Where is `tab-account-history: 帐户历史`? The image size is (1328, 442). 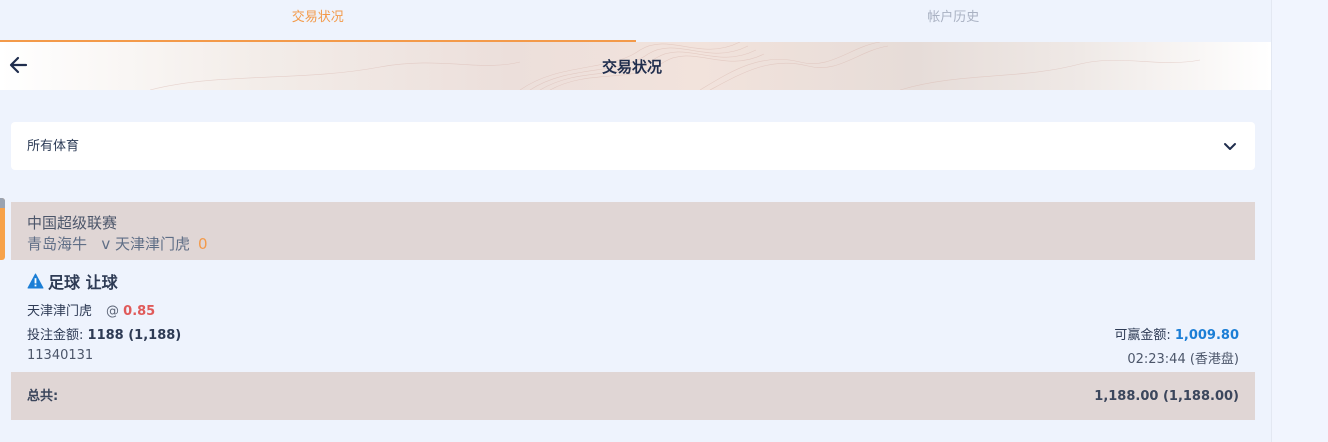
tab-account-history: 帐户历史 is located at coordinates (954, 21).